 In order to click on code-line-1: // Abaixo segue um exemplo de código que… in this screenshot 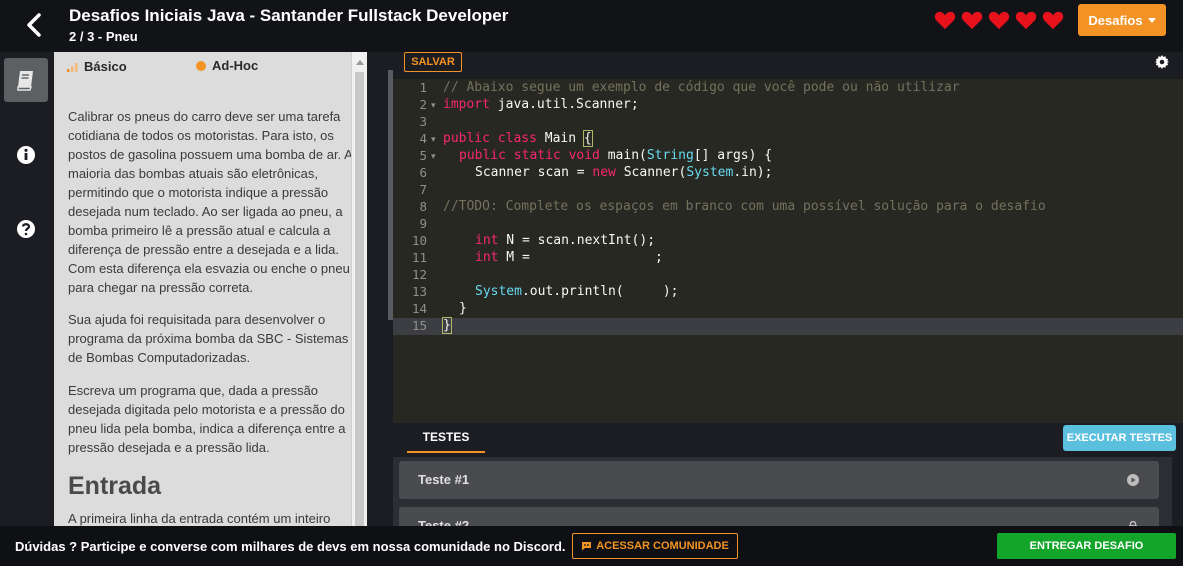, I will do `click(701, 87)`.